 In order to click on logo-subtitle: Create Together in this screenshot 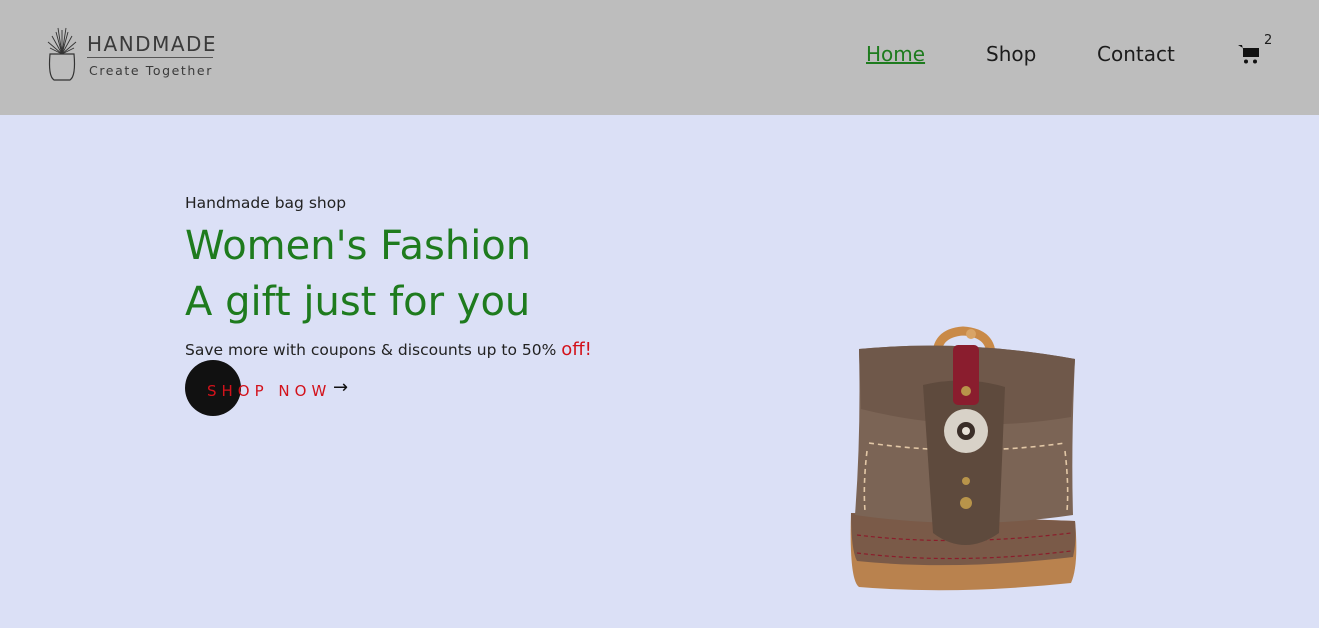, I will do `click(151, 70)`.